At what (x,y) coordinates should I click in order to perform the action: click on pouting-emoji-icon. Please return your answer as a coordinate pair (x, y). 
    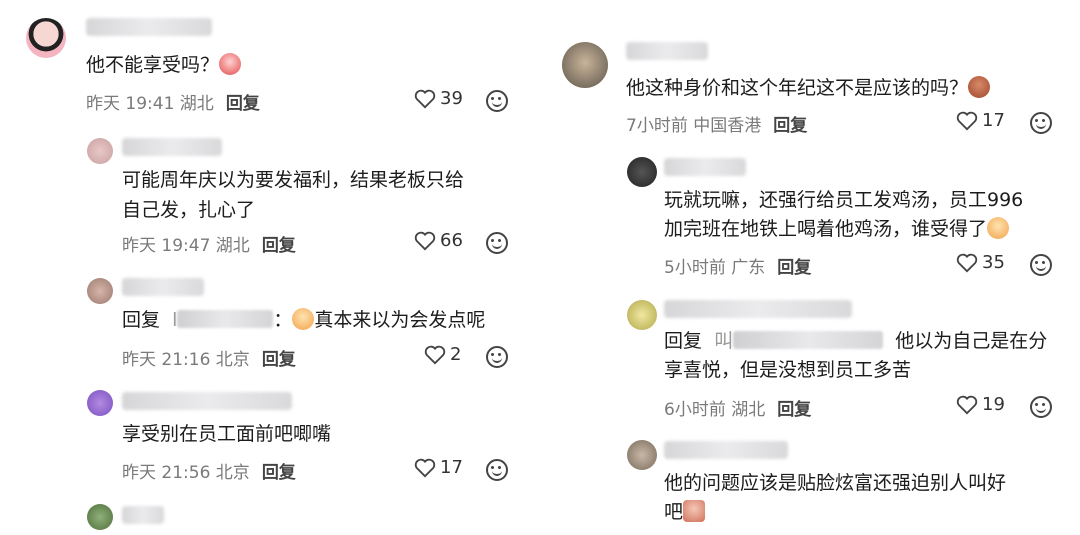
    Looking at the image, I should click on (979, 87).